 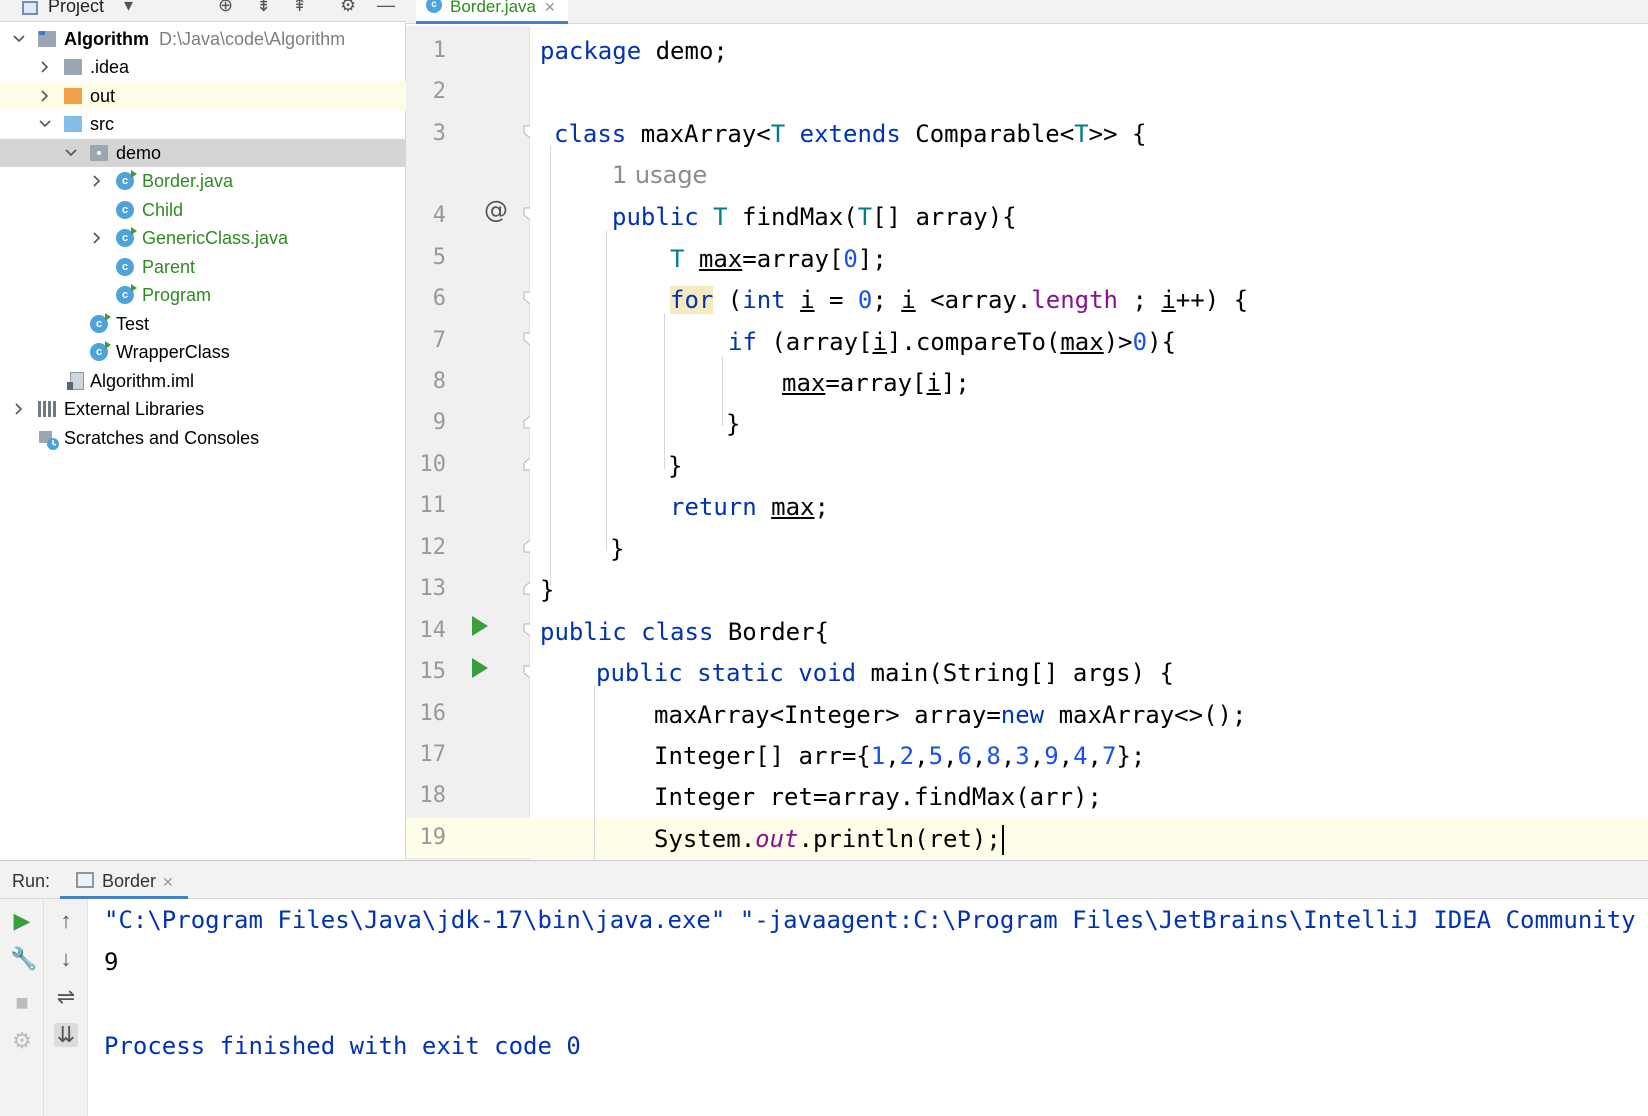 What do you see at coordinates (203, 124) in the screenshot?
I see `tree-item-src: src` at bounding box center [203, 124].